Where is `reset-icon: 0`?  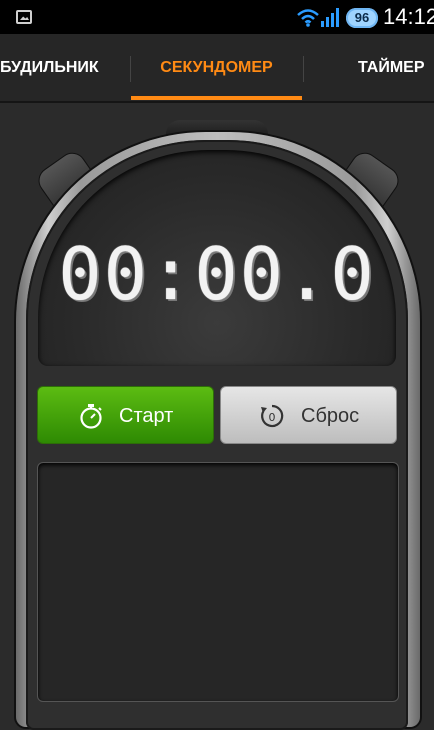
reset-icon: 0 is located at coordinates (272, 416).